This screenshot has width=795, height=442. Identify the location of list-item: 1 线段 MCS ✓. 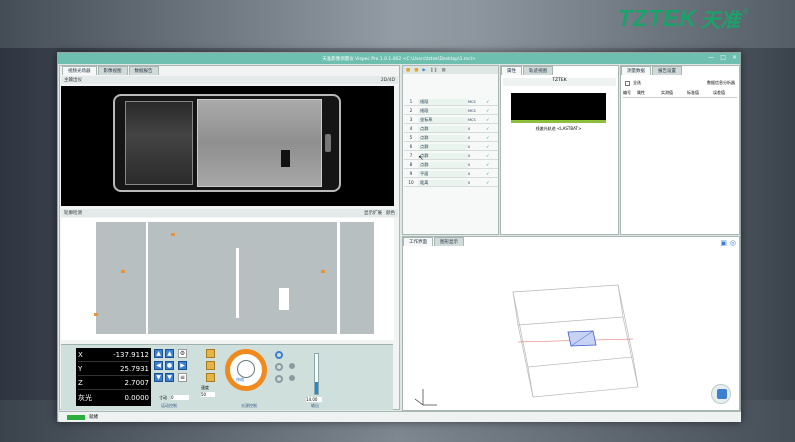
(451, 102).